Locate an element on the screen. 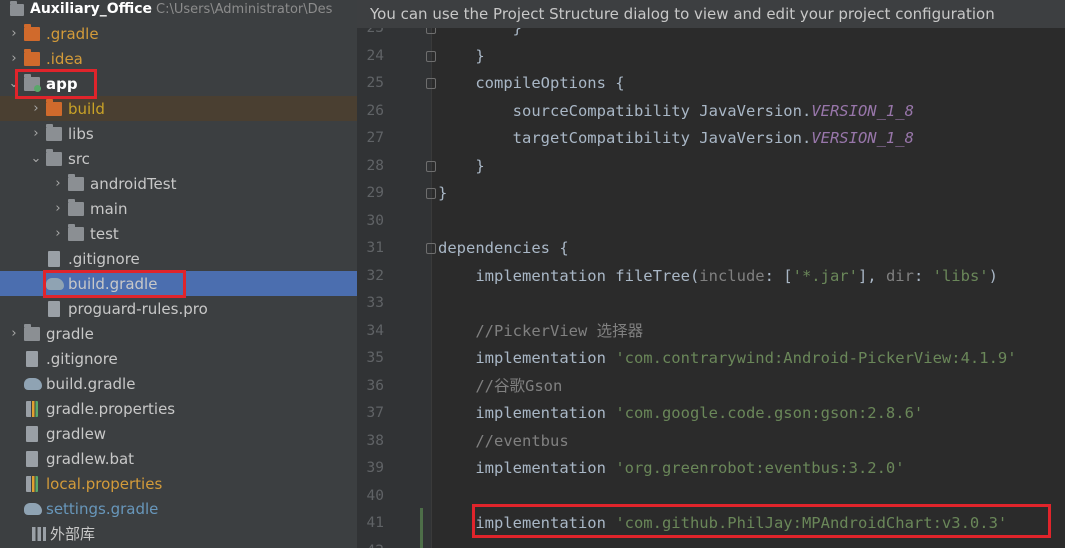  code-text: //eventbus is located at coordinates (503, 441).